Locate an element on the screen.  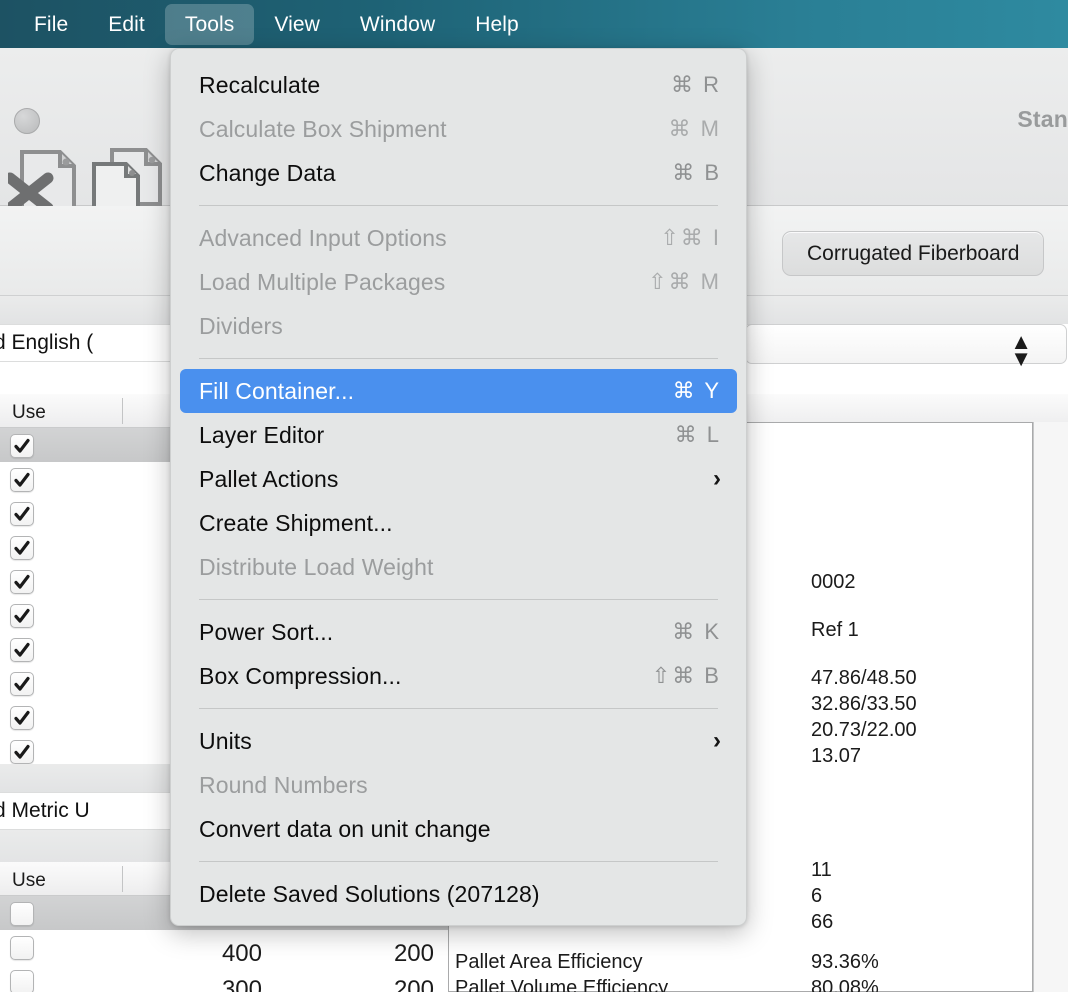
menu-item-units: Units › is located at coordinates (458, 741).